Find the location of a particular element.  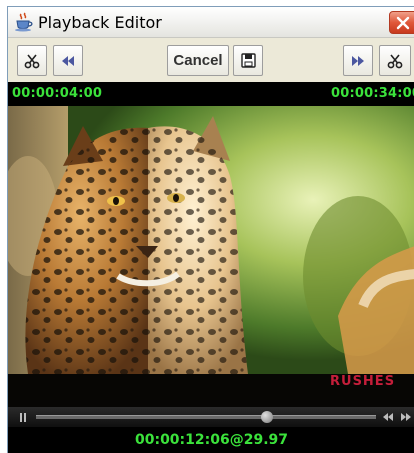

step-back-icon is located at coordinates (388, 417).